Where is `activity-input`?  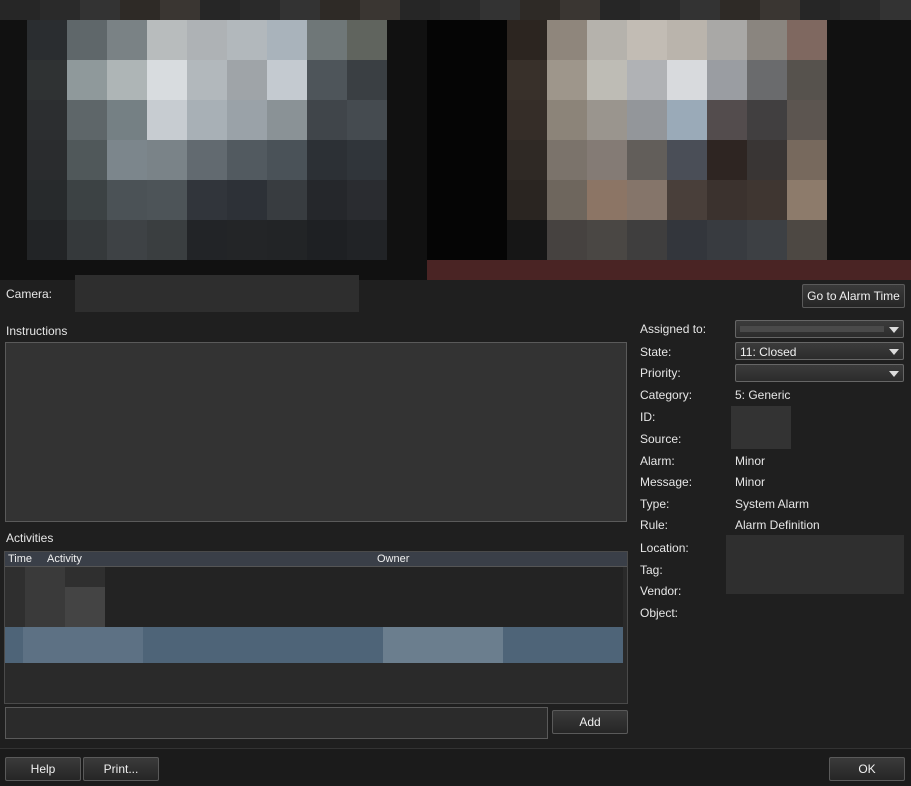
activity-input is located at coordinates (276, 723).